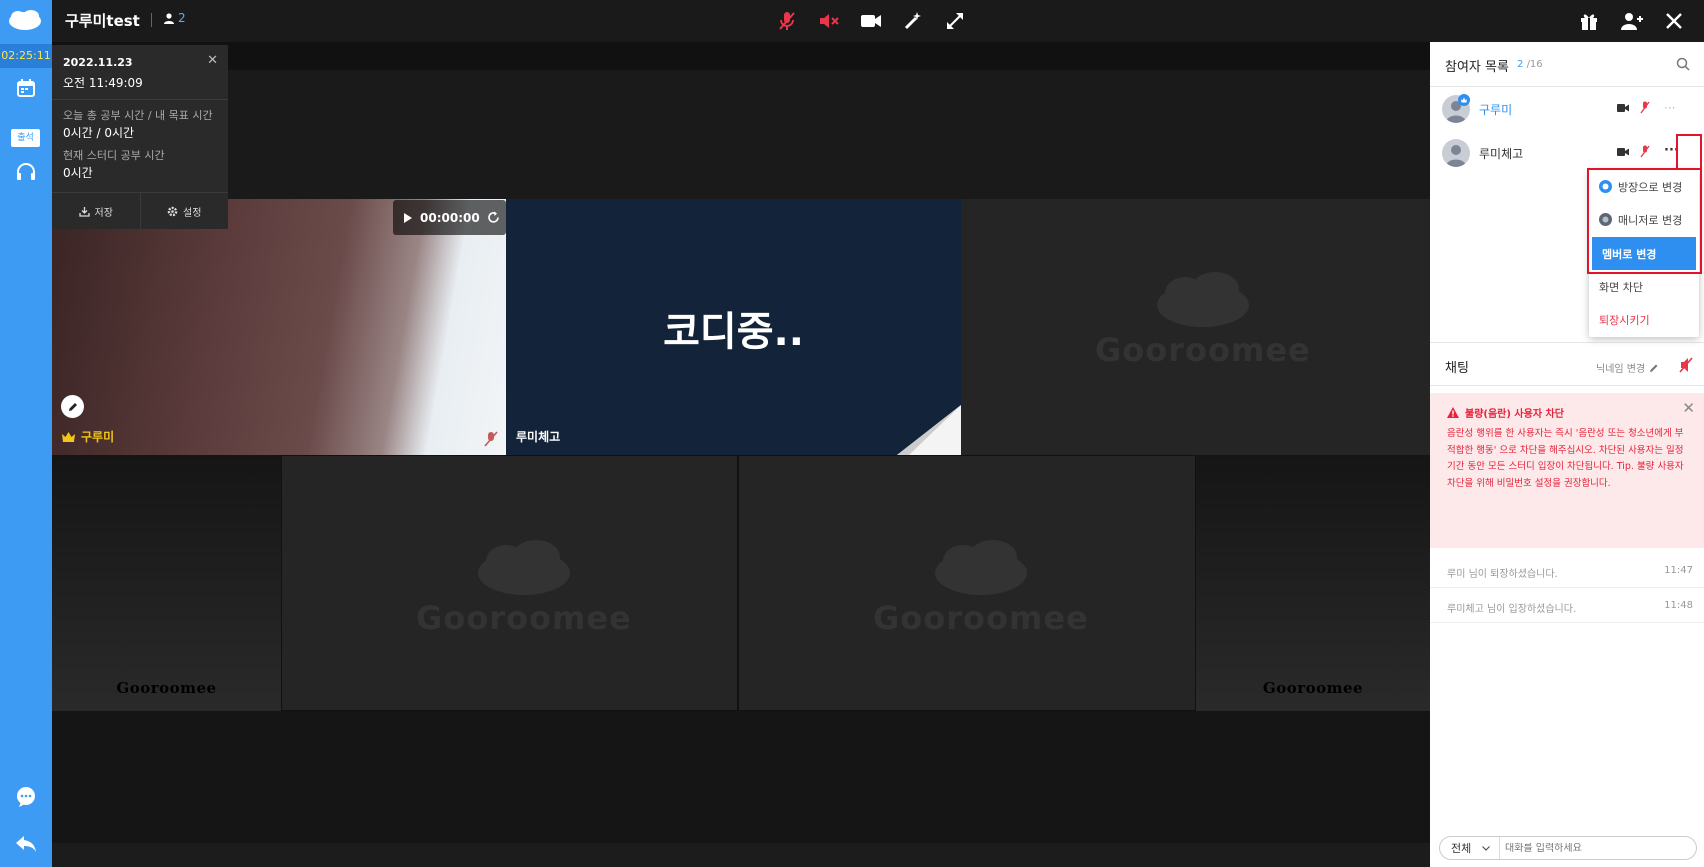 This screenshot has width=1704, height=867. What do you see at coordinates (1621, 369) in the screenshot?
I see `nickname-change-label: 닉네임 변경` at bounding box center [1621, 369].